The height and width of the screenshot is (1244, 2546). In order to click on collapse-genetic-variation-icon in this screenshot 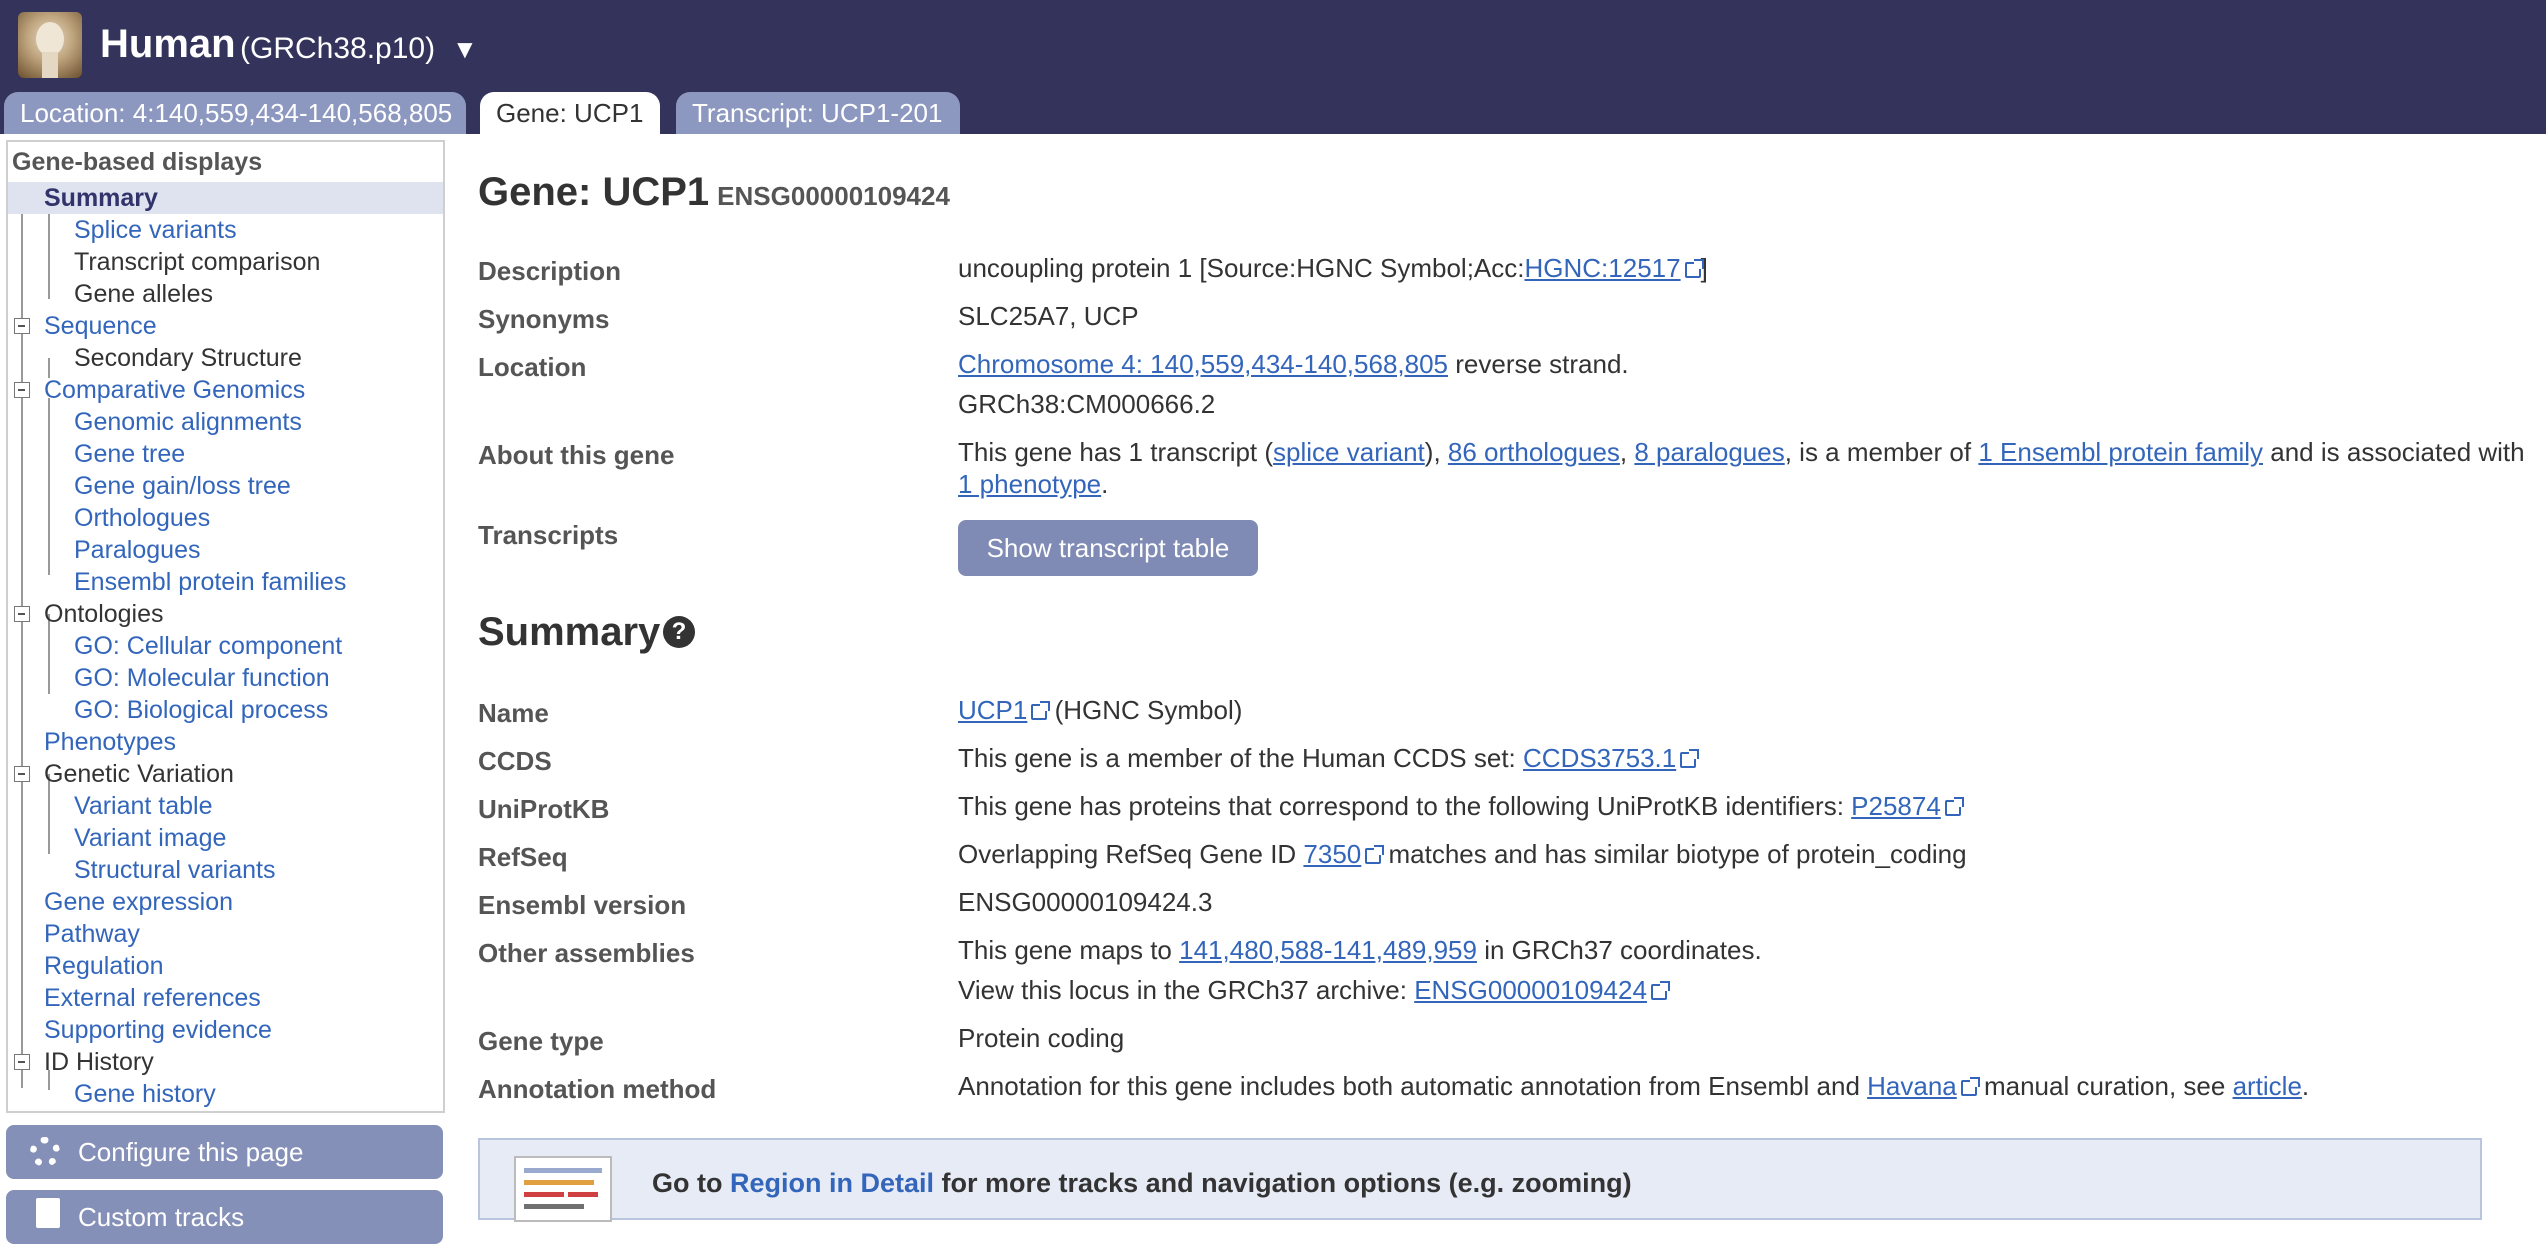, I will do `click(22, 774)`.